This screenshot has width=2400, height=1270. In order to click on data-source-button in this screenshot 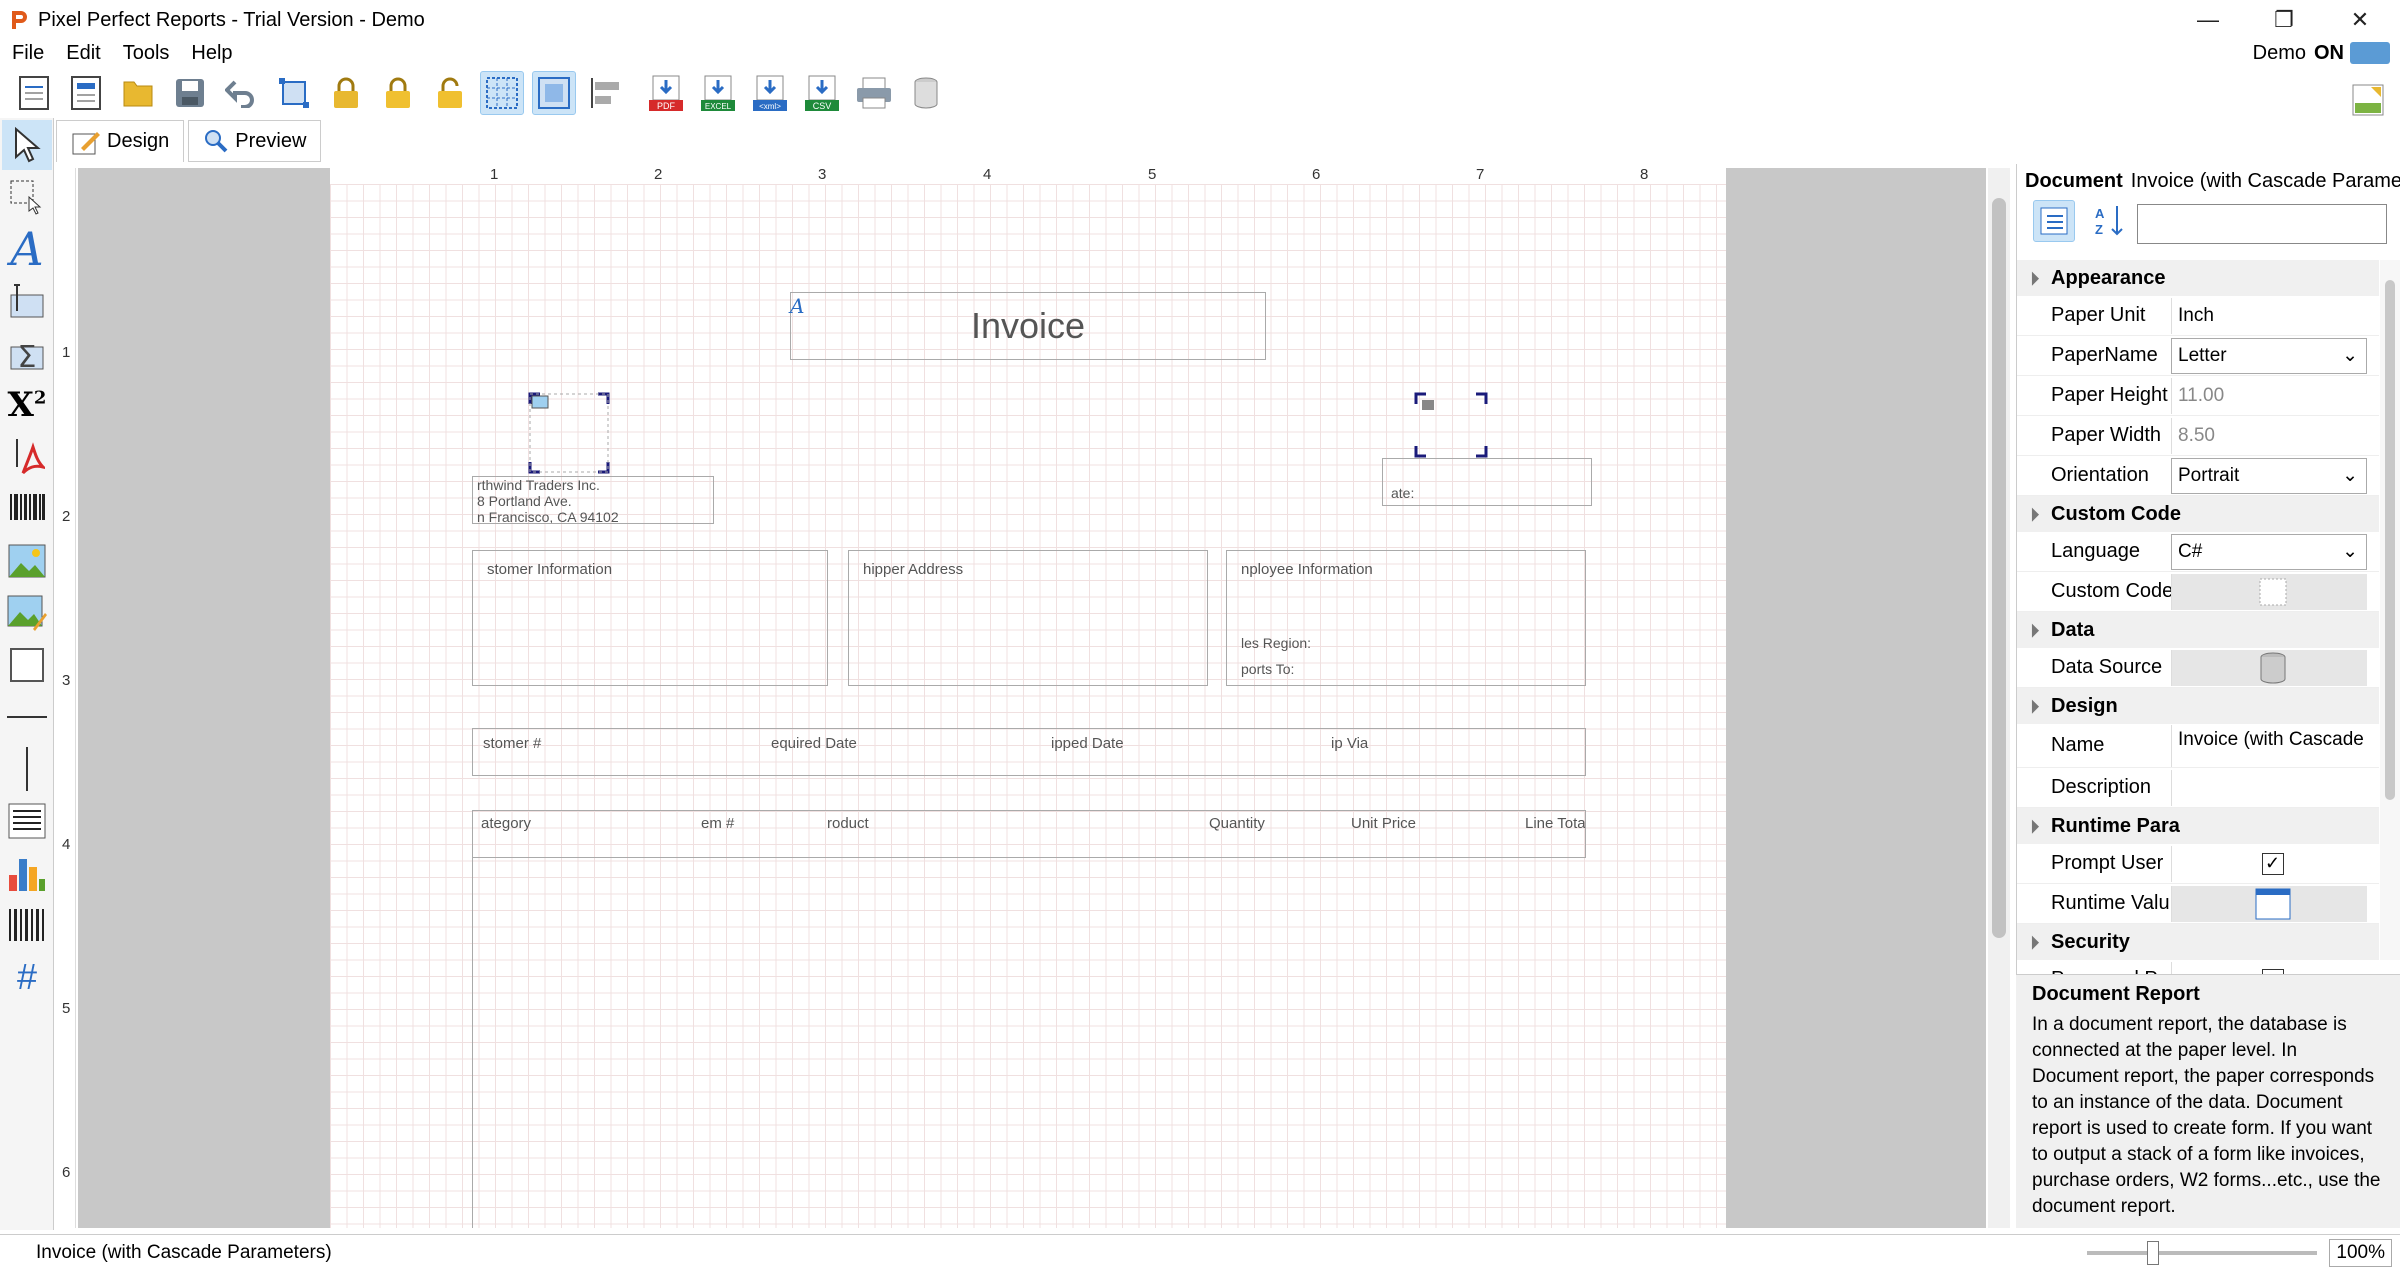, I will do `click(2269, 667)`.